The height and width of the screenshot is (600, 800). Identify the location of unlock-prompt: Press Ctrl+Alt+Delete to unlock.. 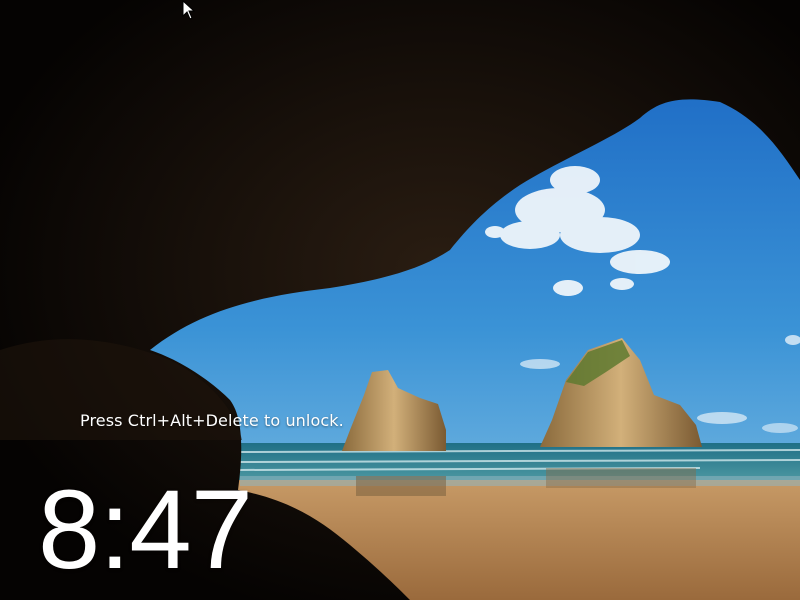
(212, 420).